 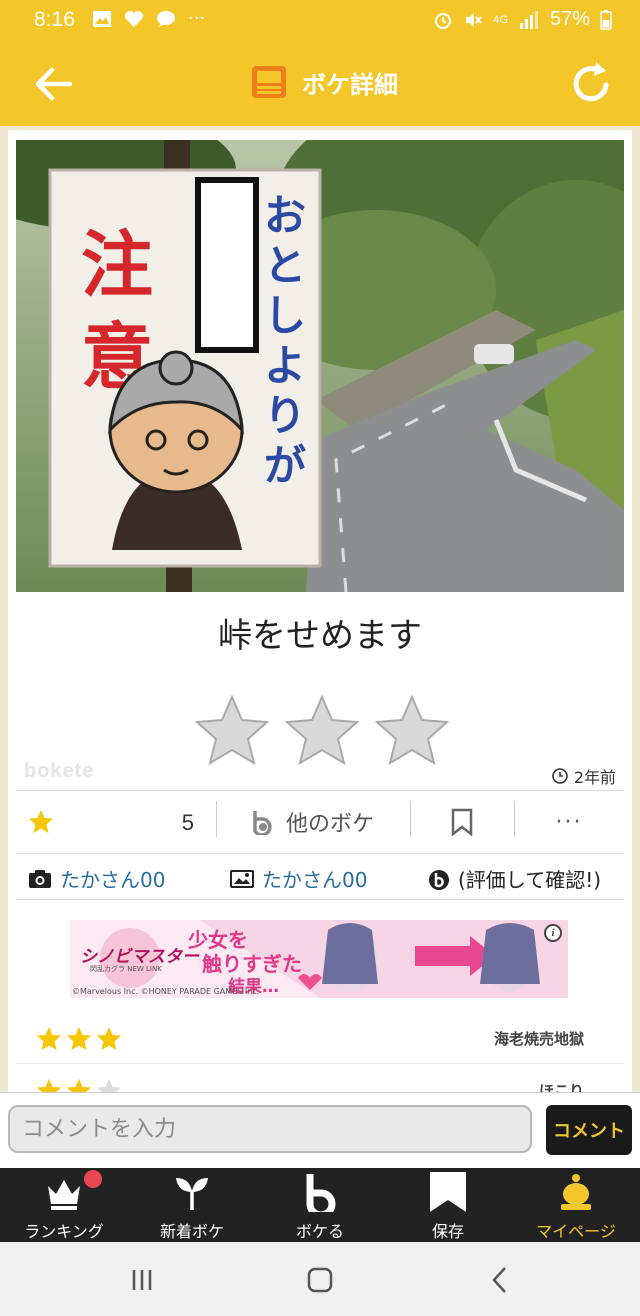 I want to click on rating-stars, so click(x=322, y=730).